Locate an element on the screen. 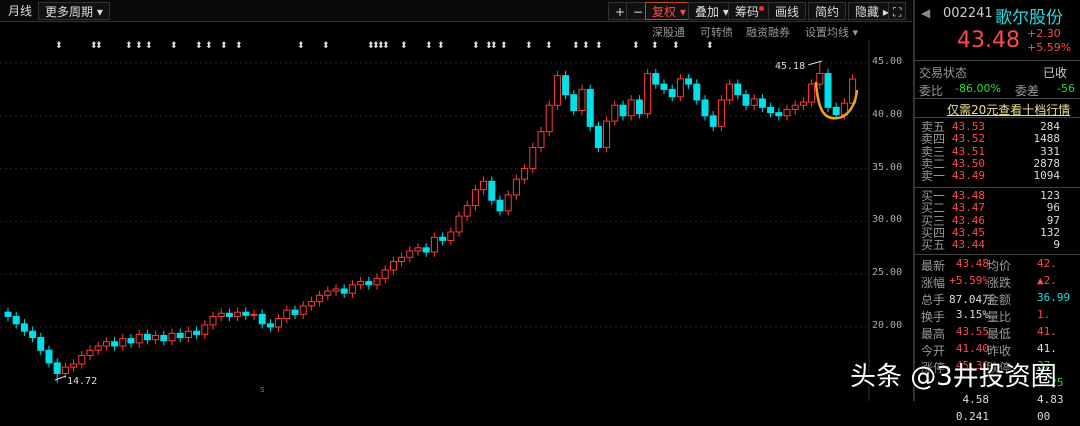 Image resolution: width=1080 pixels, height=426 pixels. convertible-link: 可转债 is located at coordinates (716, 32).